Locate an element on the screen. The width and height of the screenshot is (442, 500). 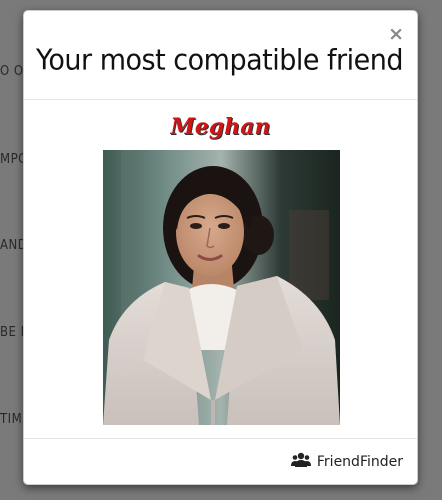
brand-label: FriendFinder is located at coordinates (359, 462).